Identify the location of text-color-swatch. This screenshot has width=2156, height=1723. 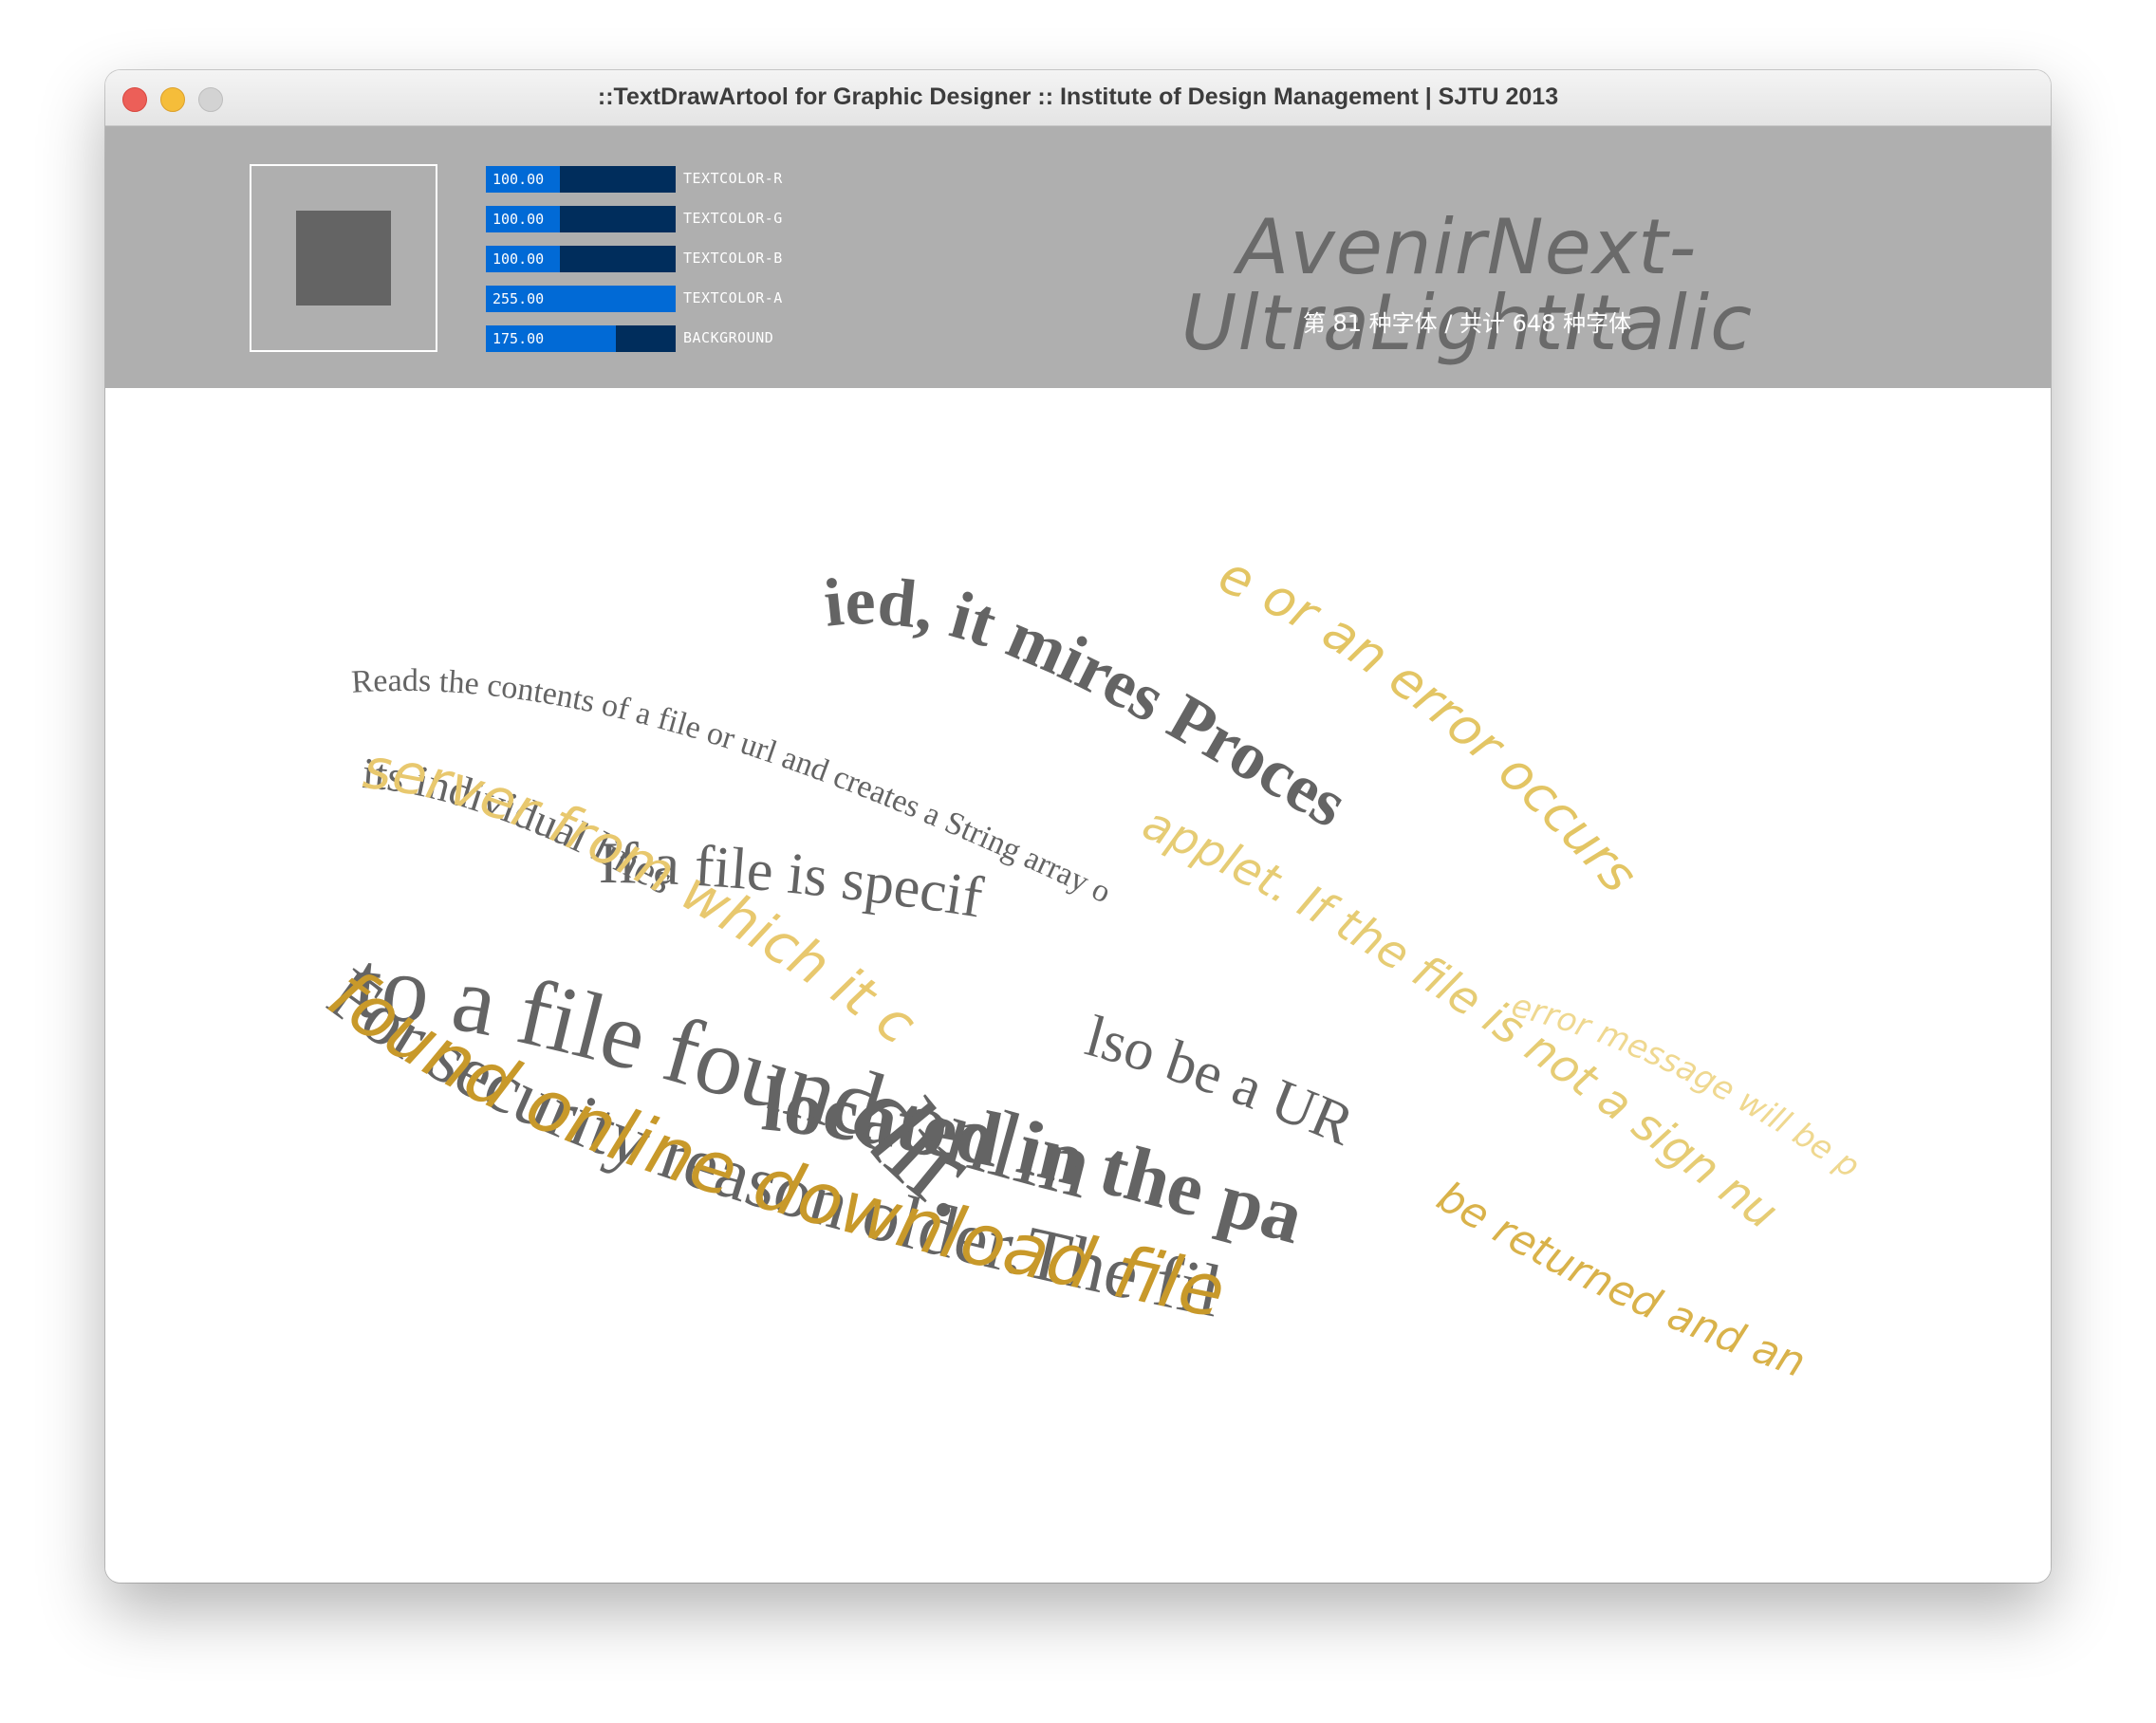
(343, 258).